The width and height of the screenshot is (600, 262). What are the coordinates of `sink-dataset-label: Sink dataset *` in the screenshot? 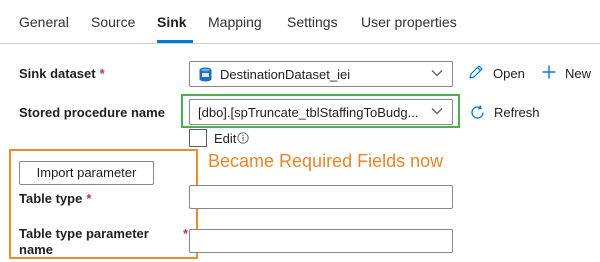 It's located at (62, 73).